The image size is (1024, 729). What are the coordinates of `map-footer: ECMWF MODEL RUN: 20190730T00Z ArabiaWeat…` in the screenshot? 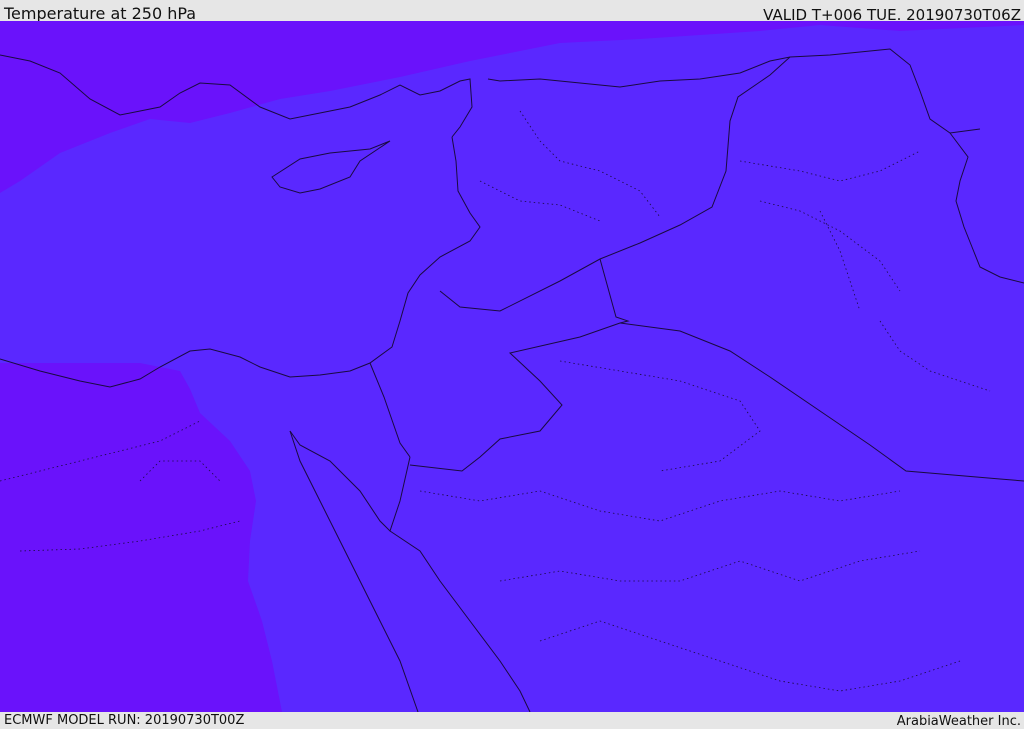 It's located at (512, 720).